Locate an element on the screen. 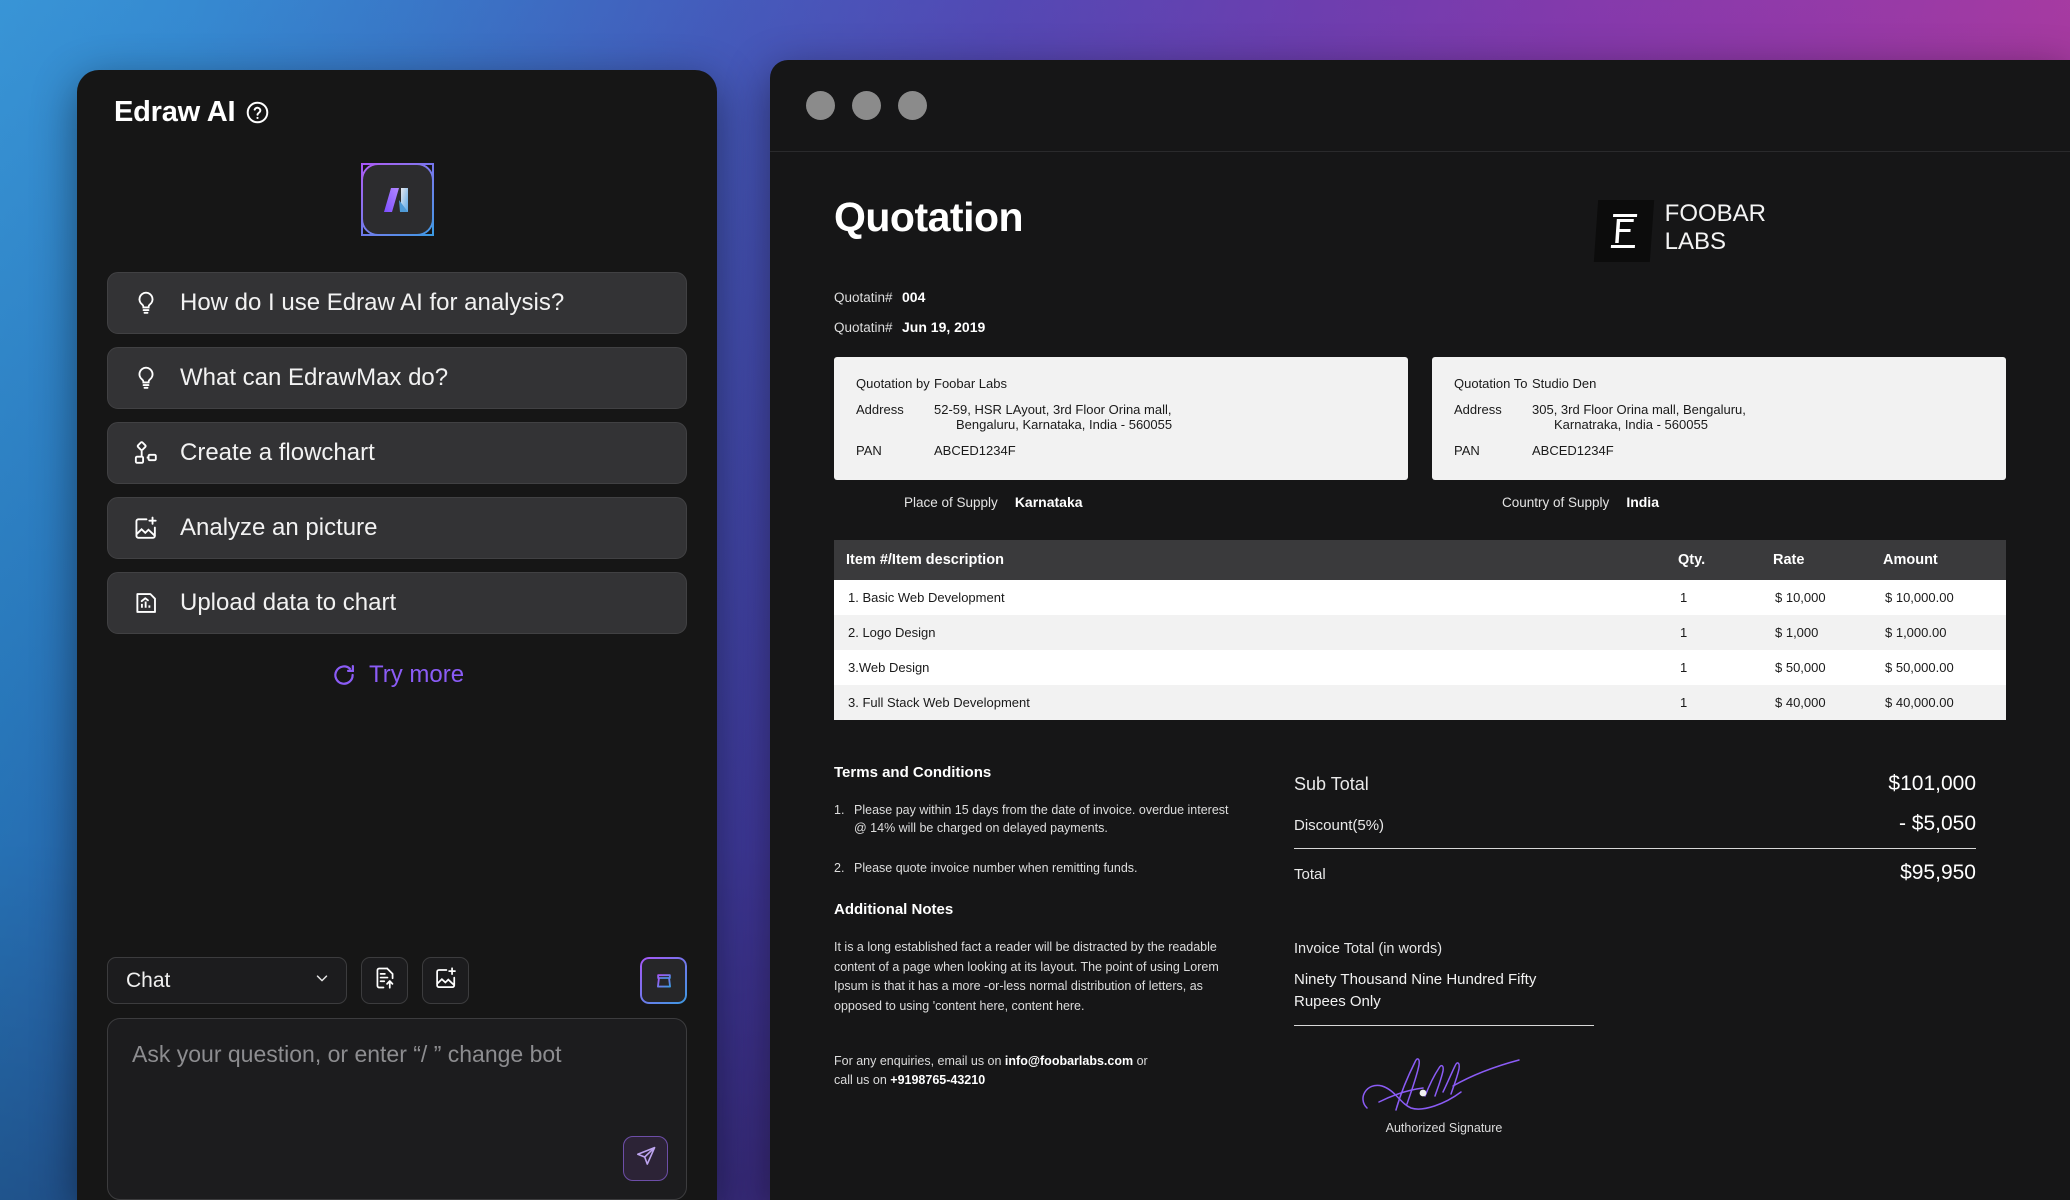  discount-row: Discount(5%) - $5,050 is located at coordinates (1650, 824).